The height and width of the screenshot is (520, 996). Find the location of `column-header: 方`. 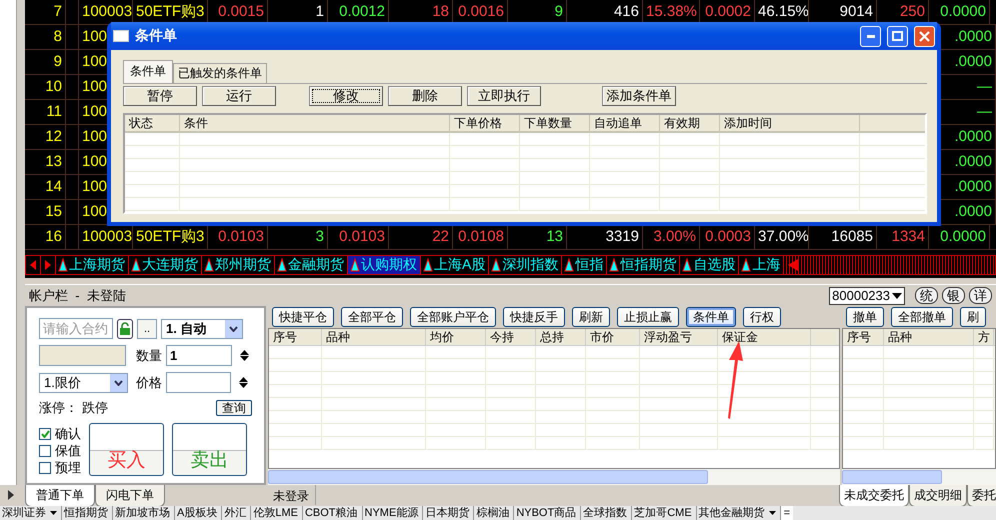

column-header: 方 is located at coordinates (984, 337).